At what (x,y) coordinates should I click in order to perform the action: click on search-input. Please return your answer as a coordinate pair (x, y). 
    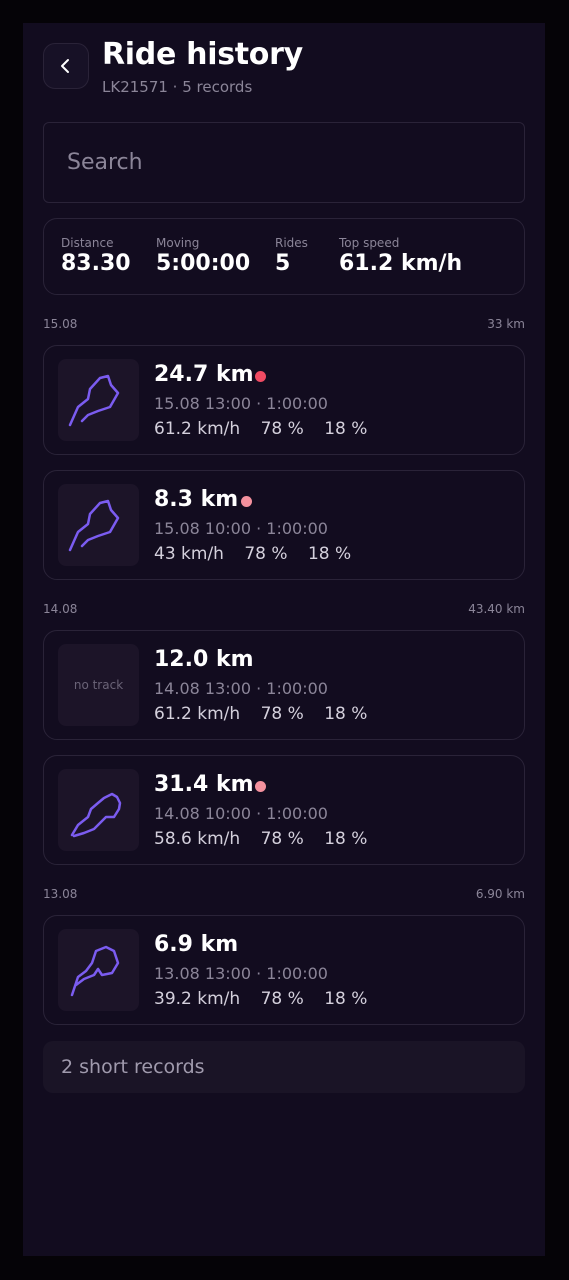
    Looking at the image, I should click on (284, 162).